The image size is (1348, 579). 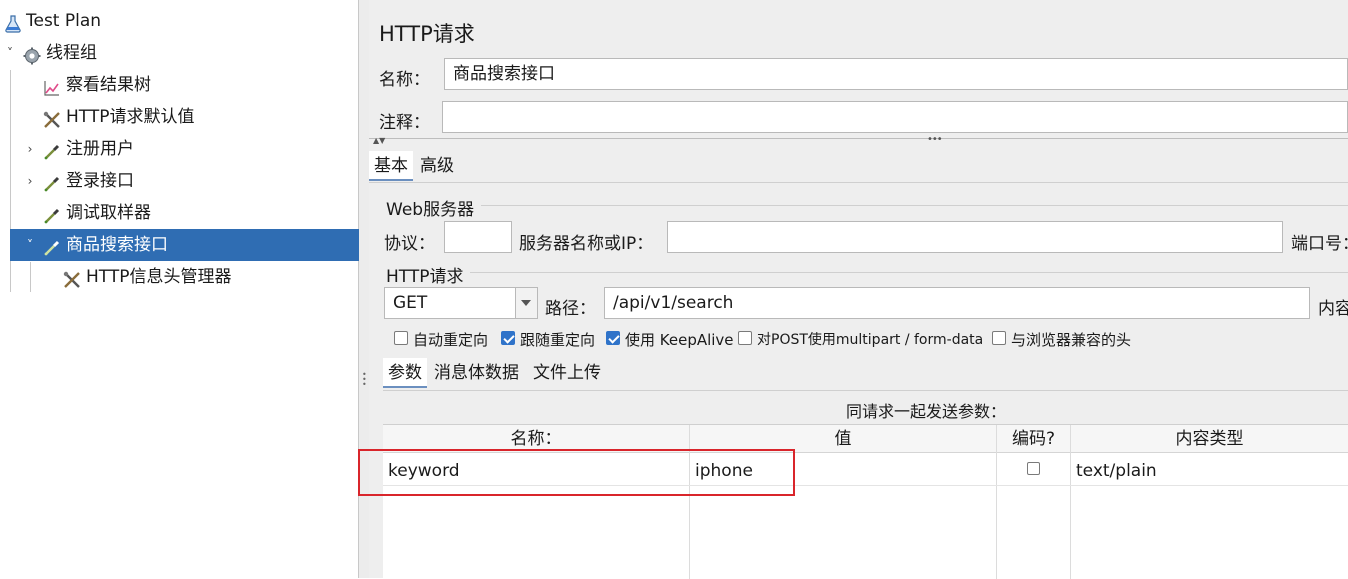 What do you see at coordinates (896, 74) in the screenshot?
I see `name-field: 商品搜索接口` at bounding box center [896, 74].